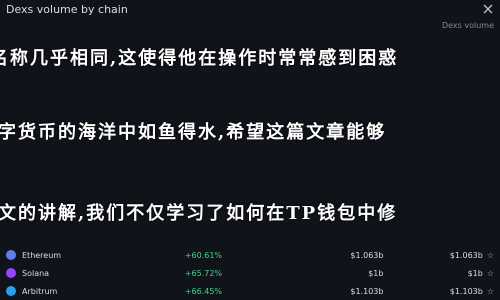 The height and width of the screenshot is (300, 500). What do you see at coordinates (193, 132) in the screenshot?
I see `overlay-text-line: 字货币的海洋中如鱼得水,希望这篇文章能够` at bounding box center [193, 132].